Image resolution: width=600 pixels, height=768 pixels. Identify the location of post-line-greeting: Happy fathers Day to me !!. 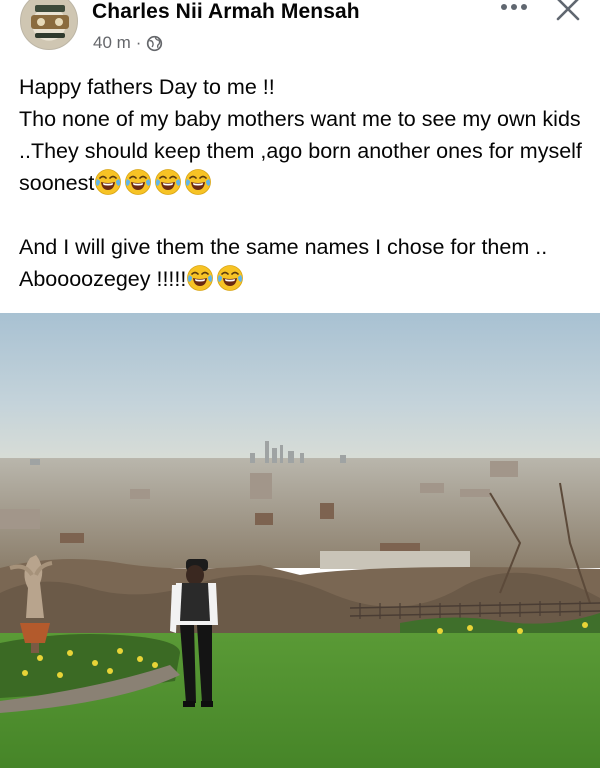
(147, 87).